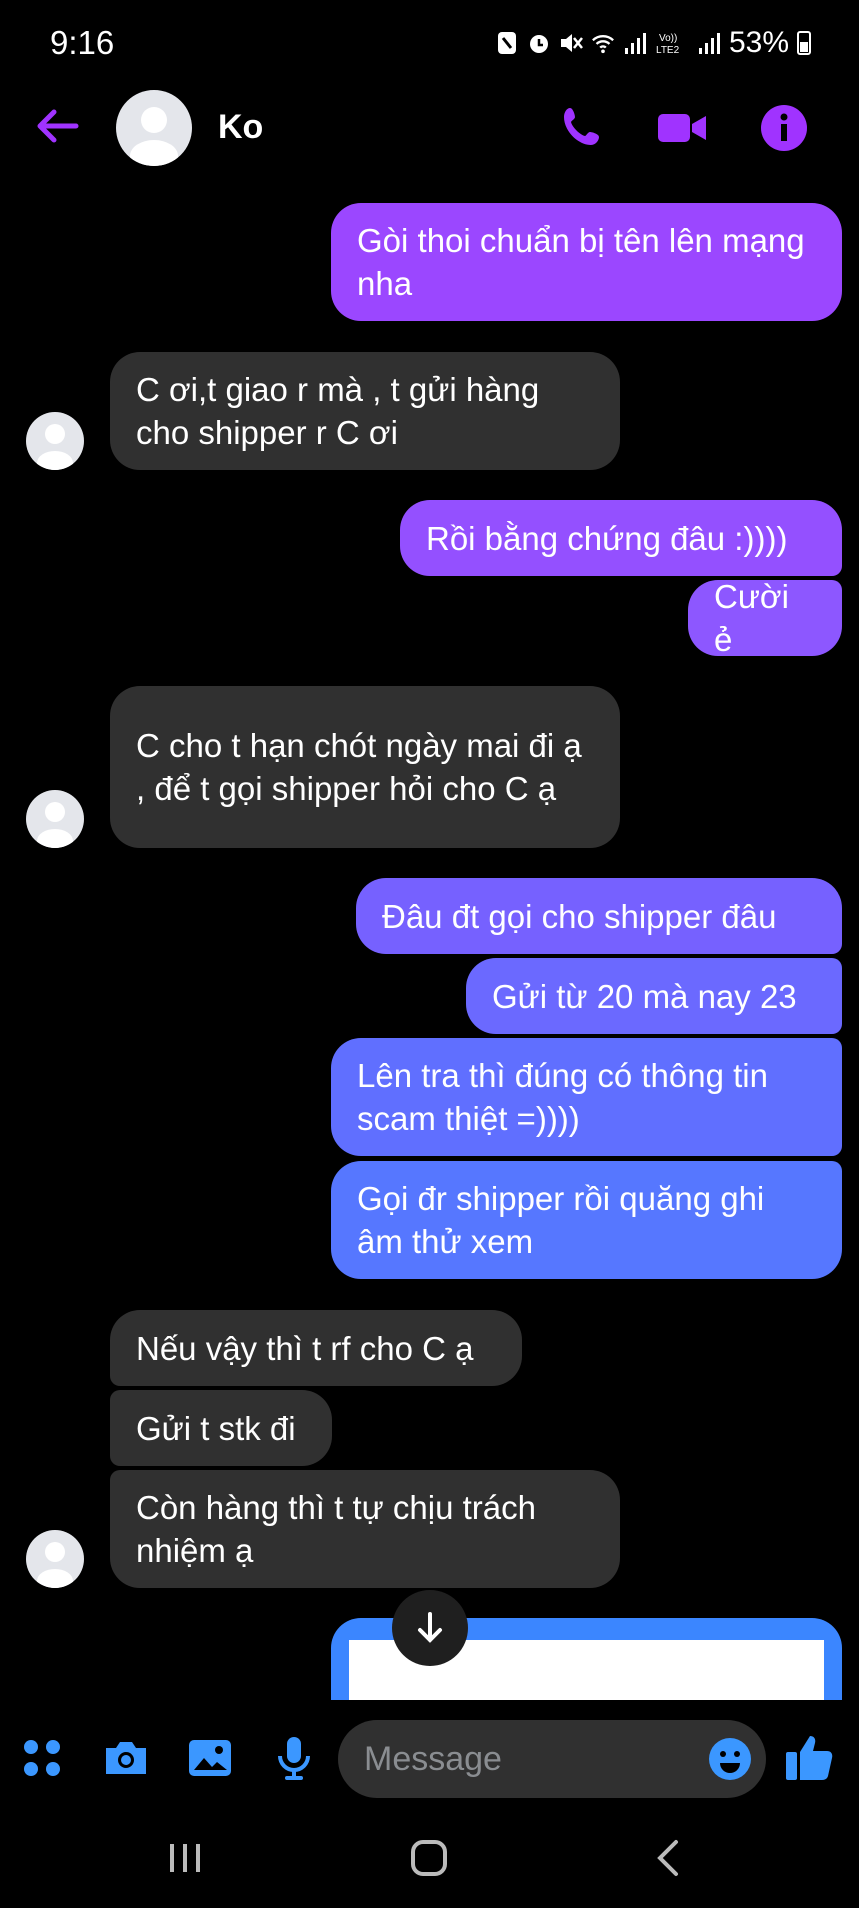  What do you see at coordinates (784, 128) in the screenshot?
I see `info-icon` at bounding box center [784, 128].